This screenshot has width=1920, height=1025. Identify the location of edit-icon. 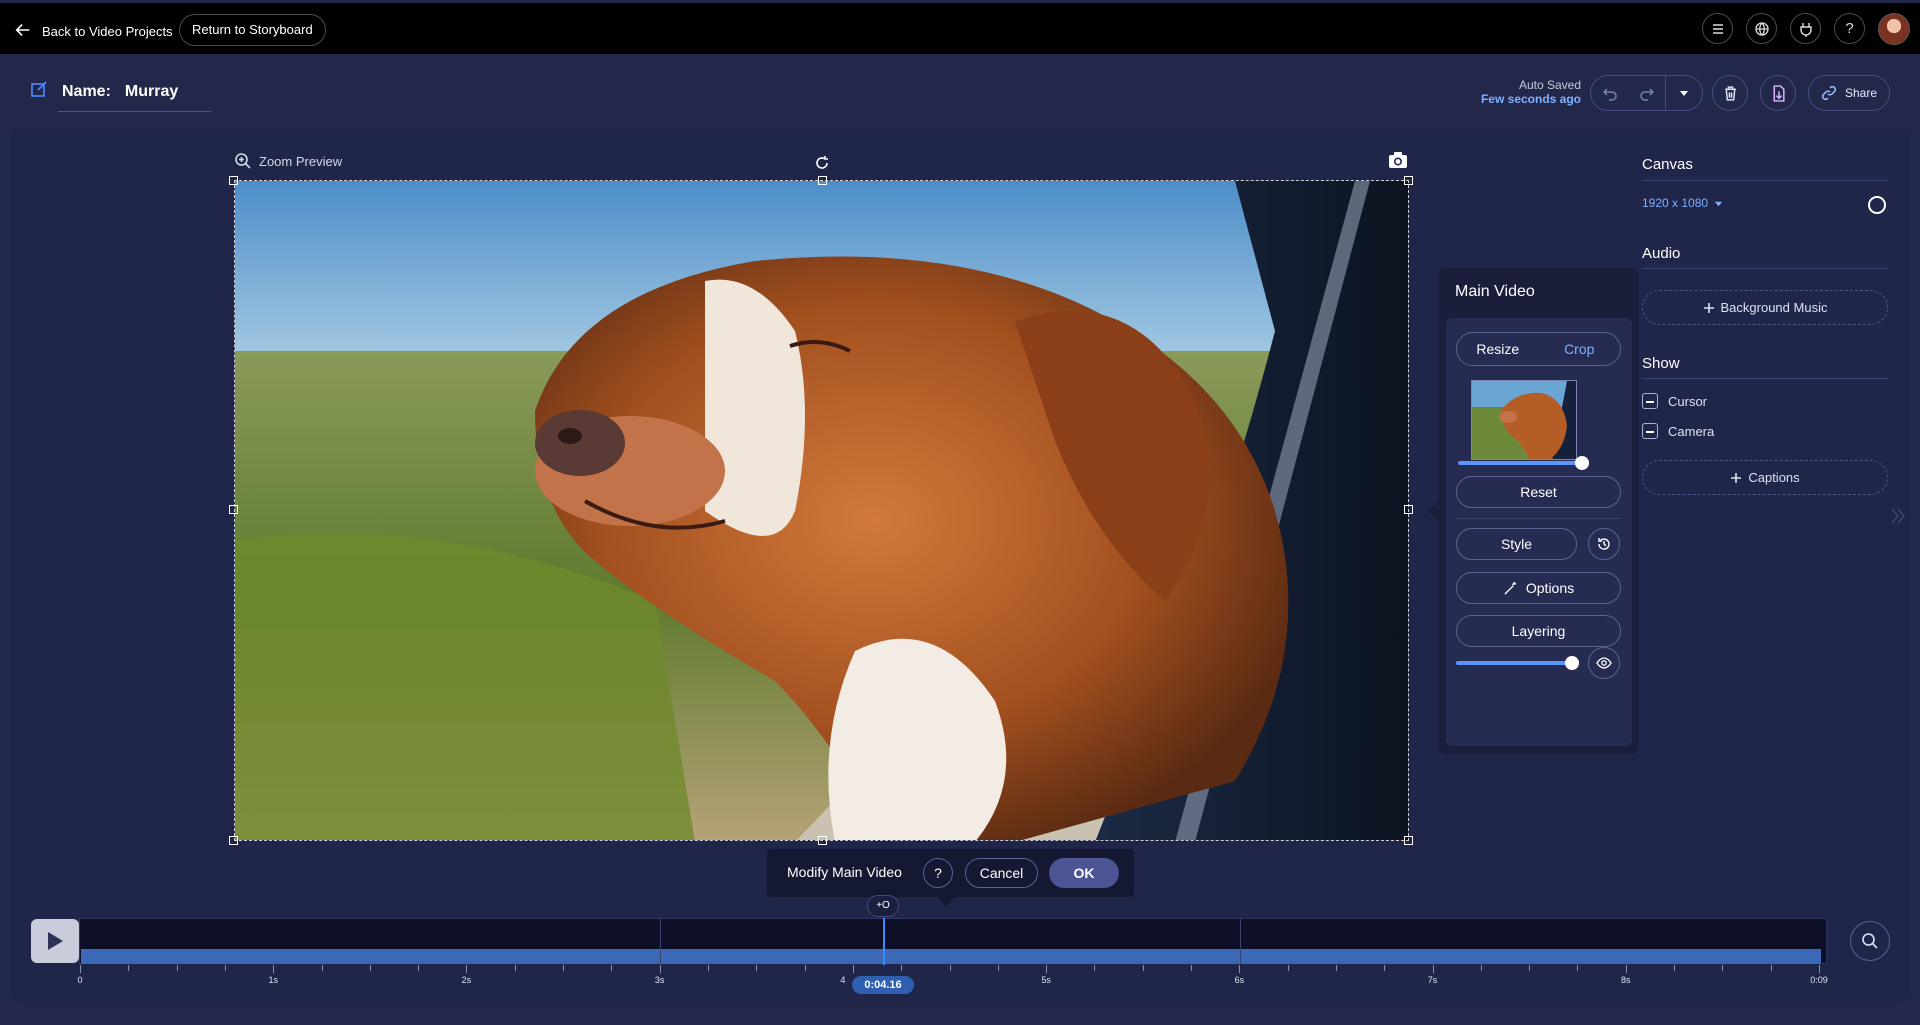
(39, 91).